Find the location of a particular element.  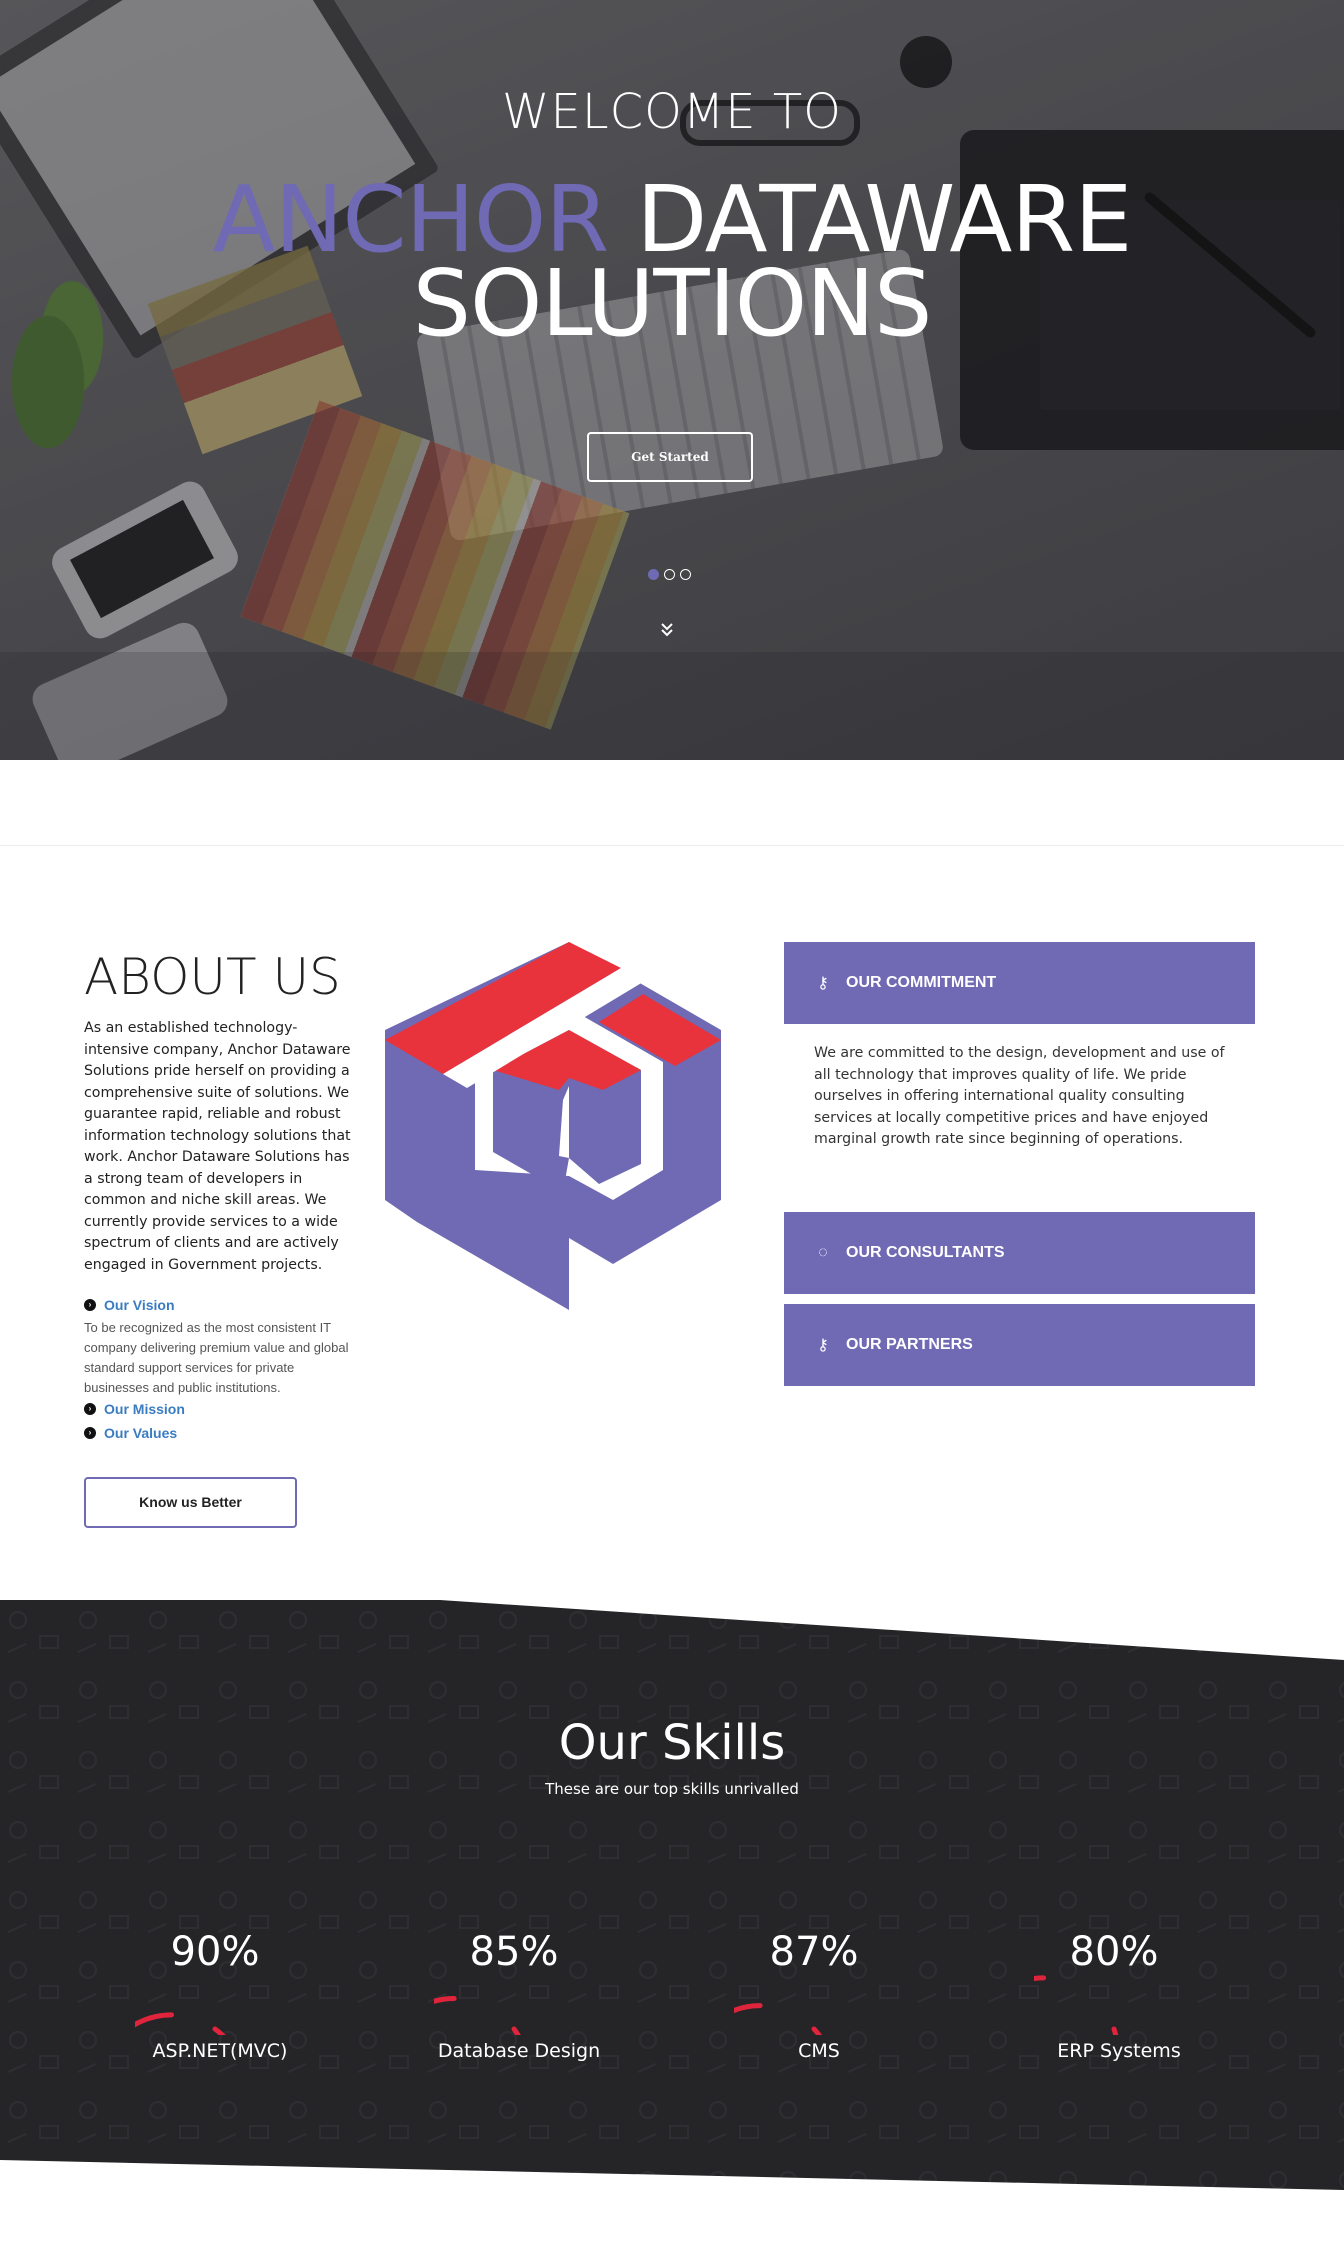

company-logo is located at coordinates (553, 1126).